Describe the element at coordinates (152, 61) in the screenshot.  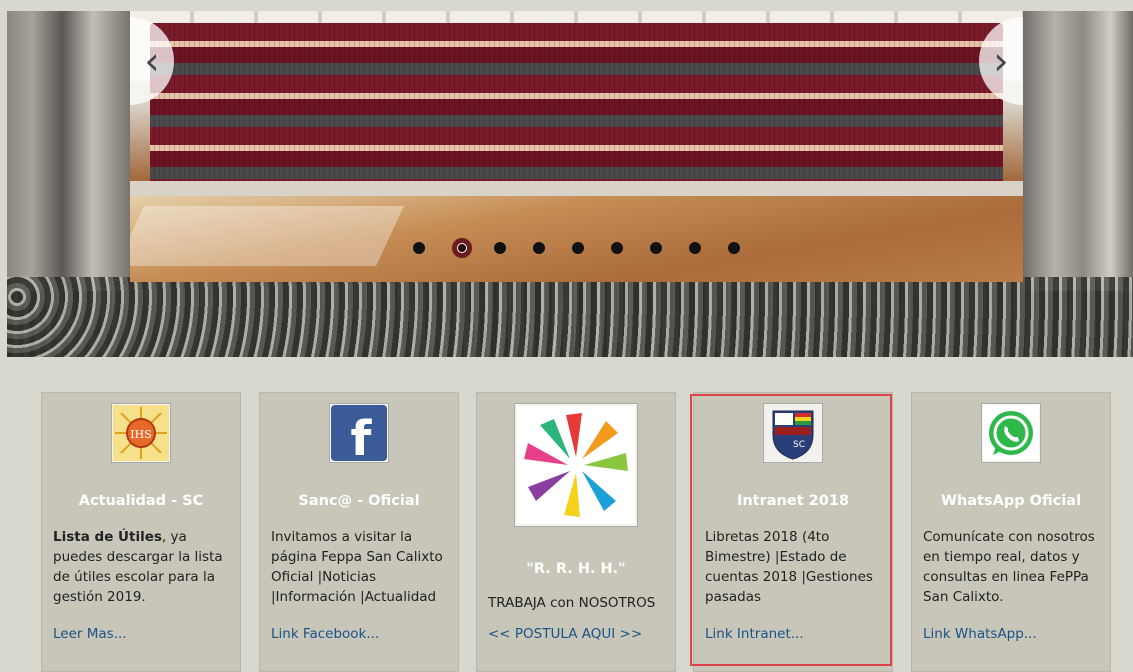
I see `chevron-left-icon: ‹` at that location.